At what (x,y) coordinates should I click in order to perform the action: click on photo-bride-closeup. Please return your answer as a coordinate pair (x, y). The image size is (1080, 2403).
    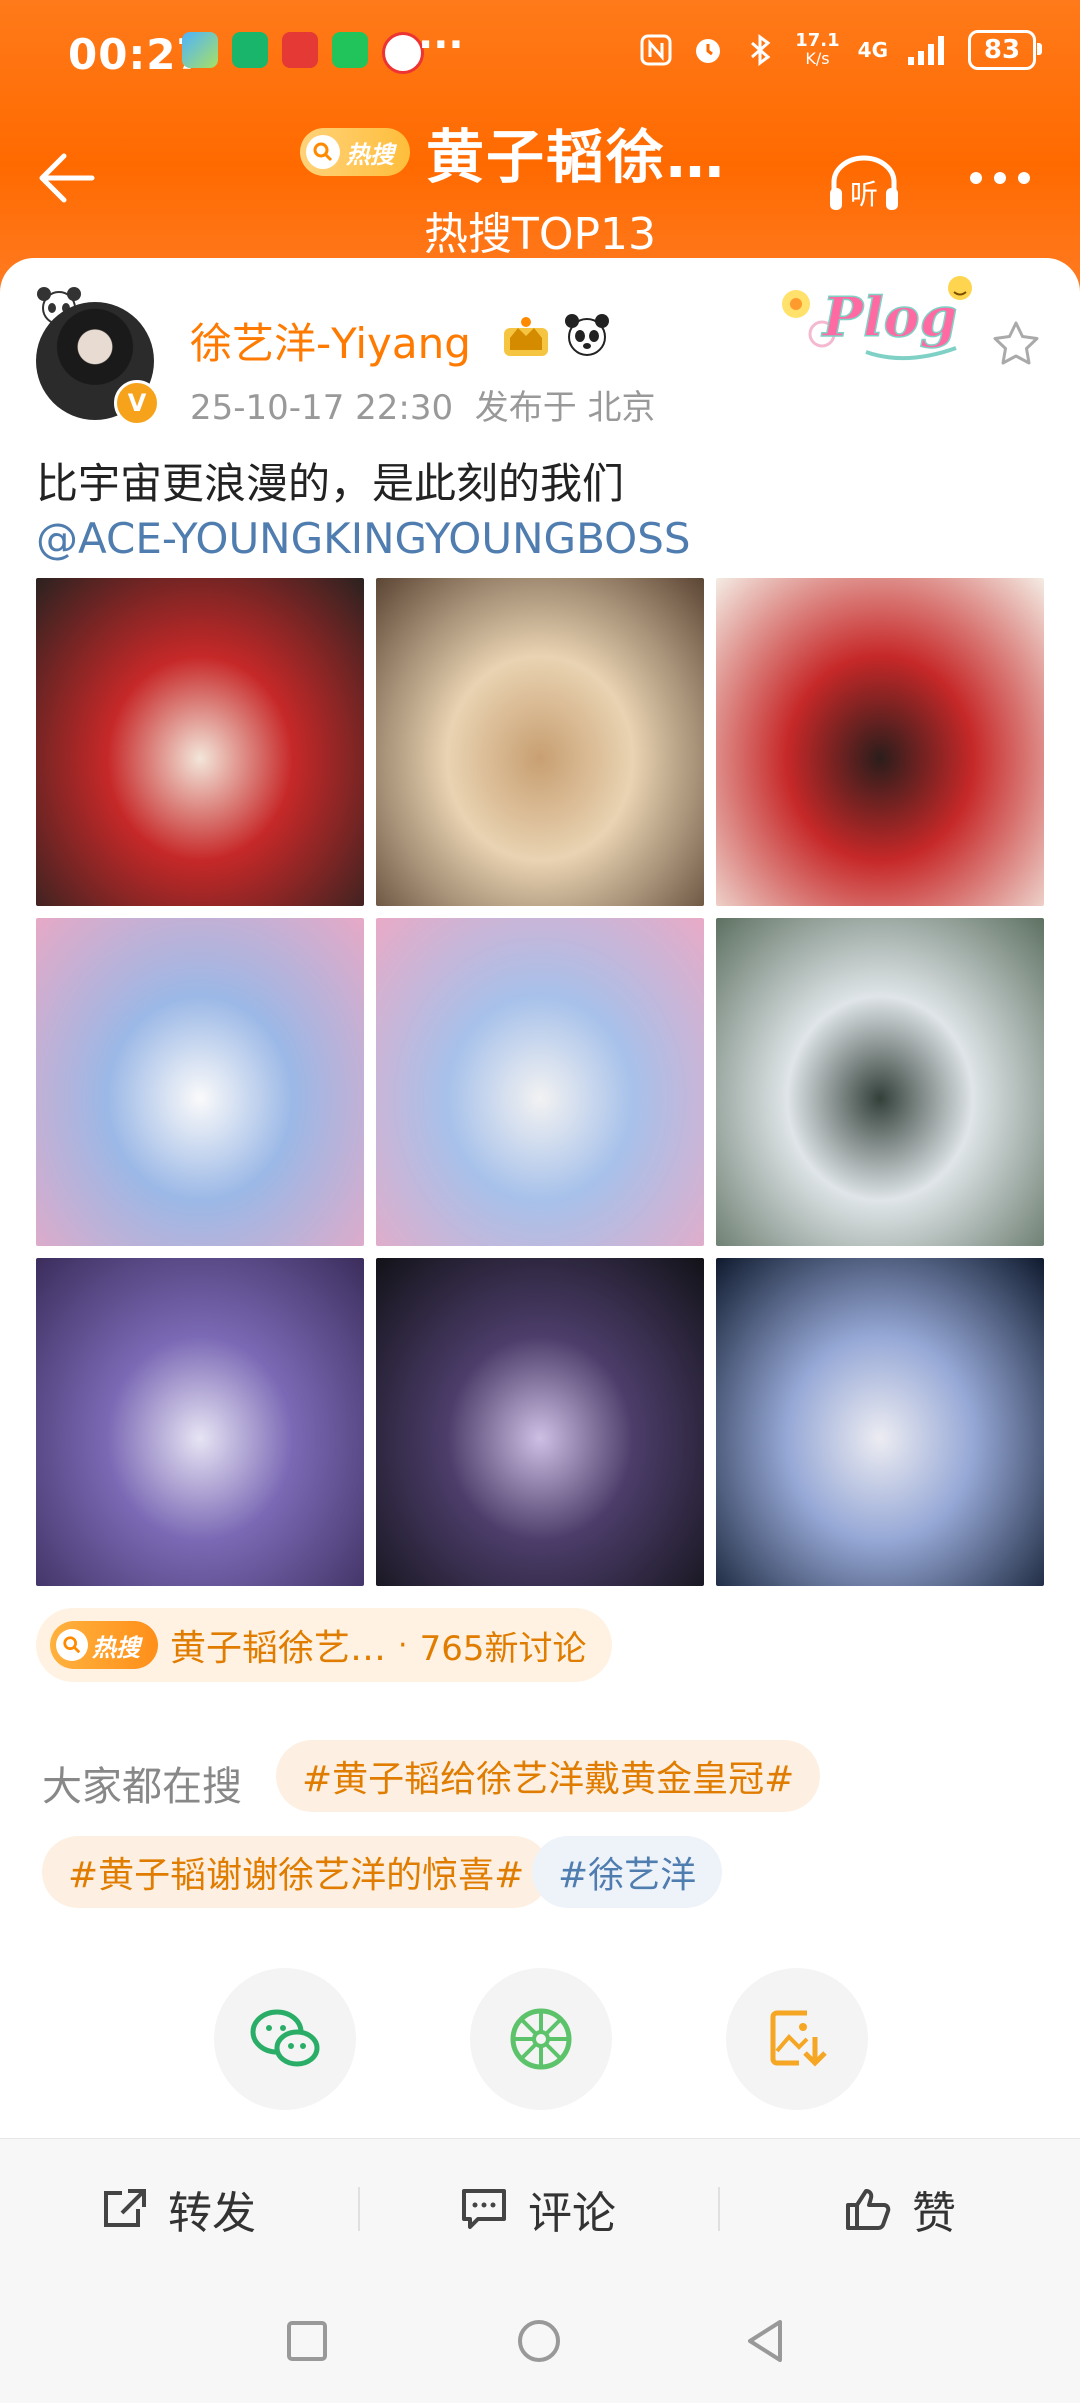
    Looking at the image, I should click on (880, 742).